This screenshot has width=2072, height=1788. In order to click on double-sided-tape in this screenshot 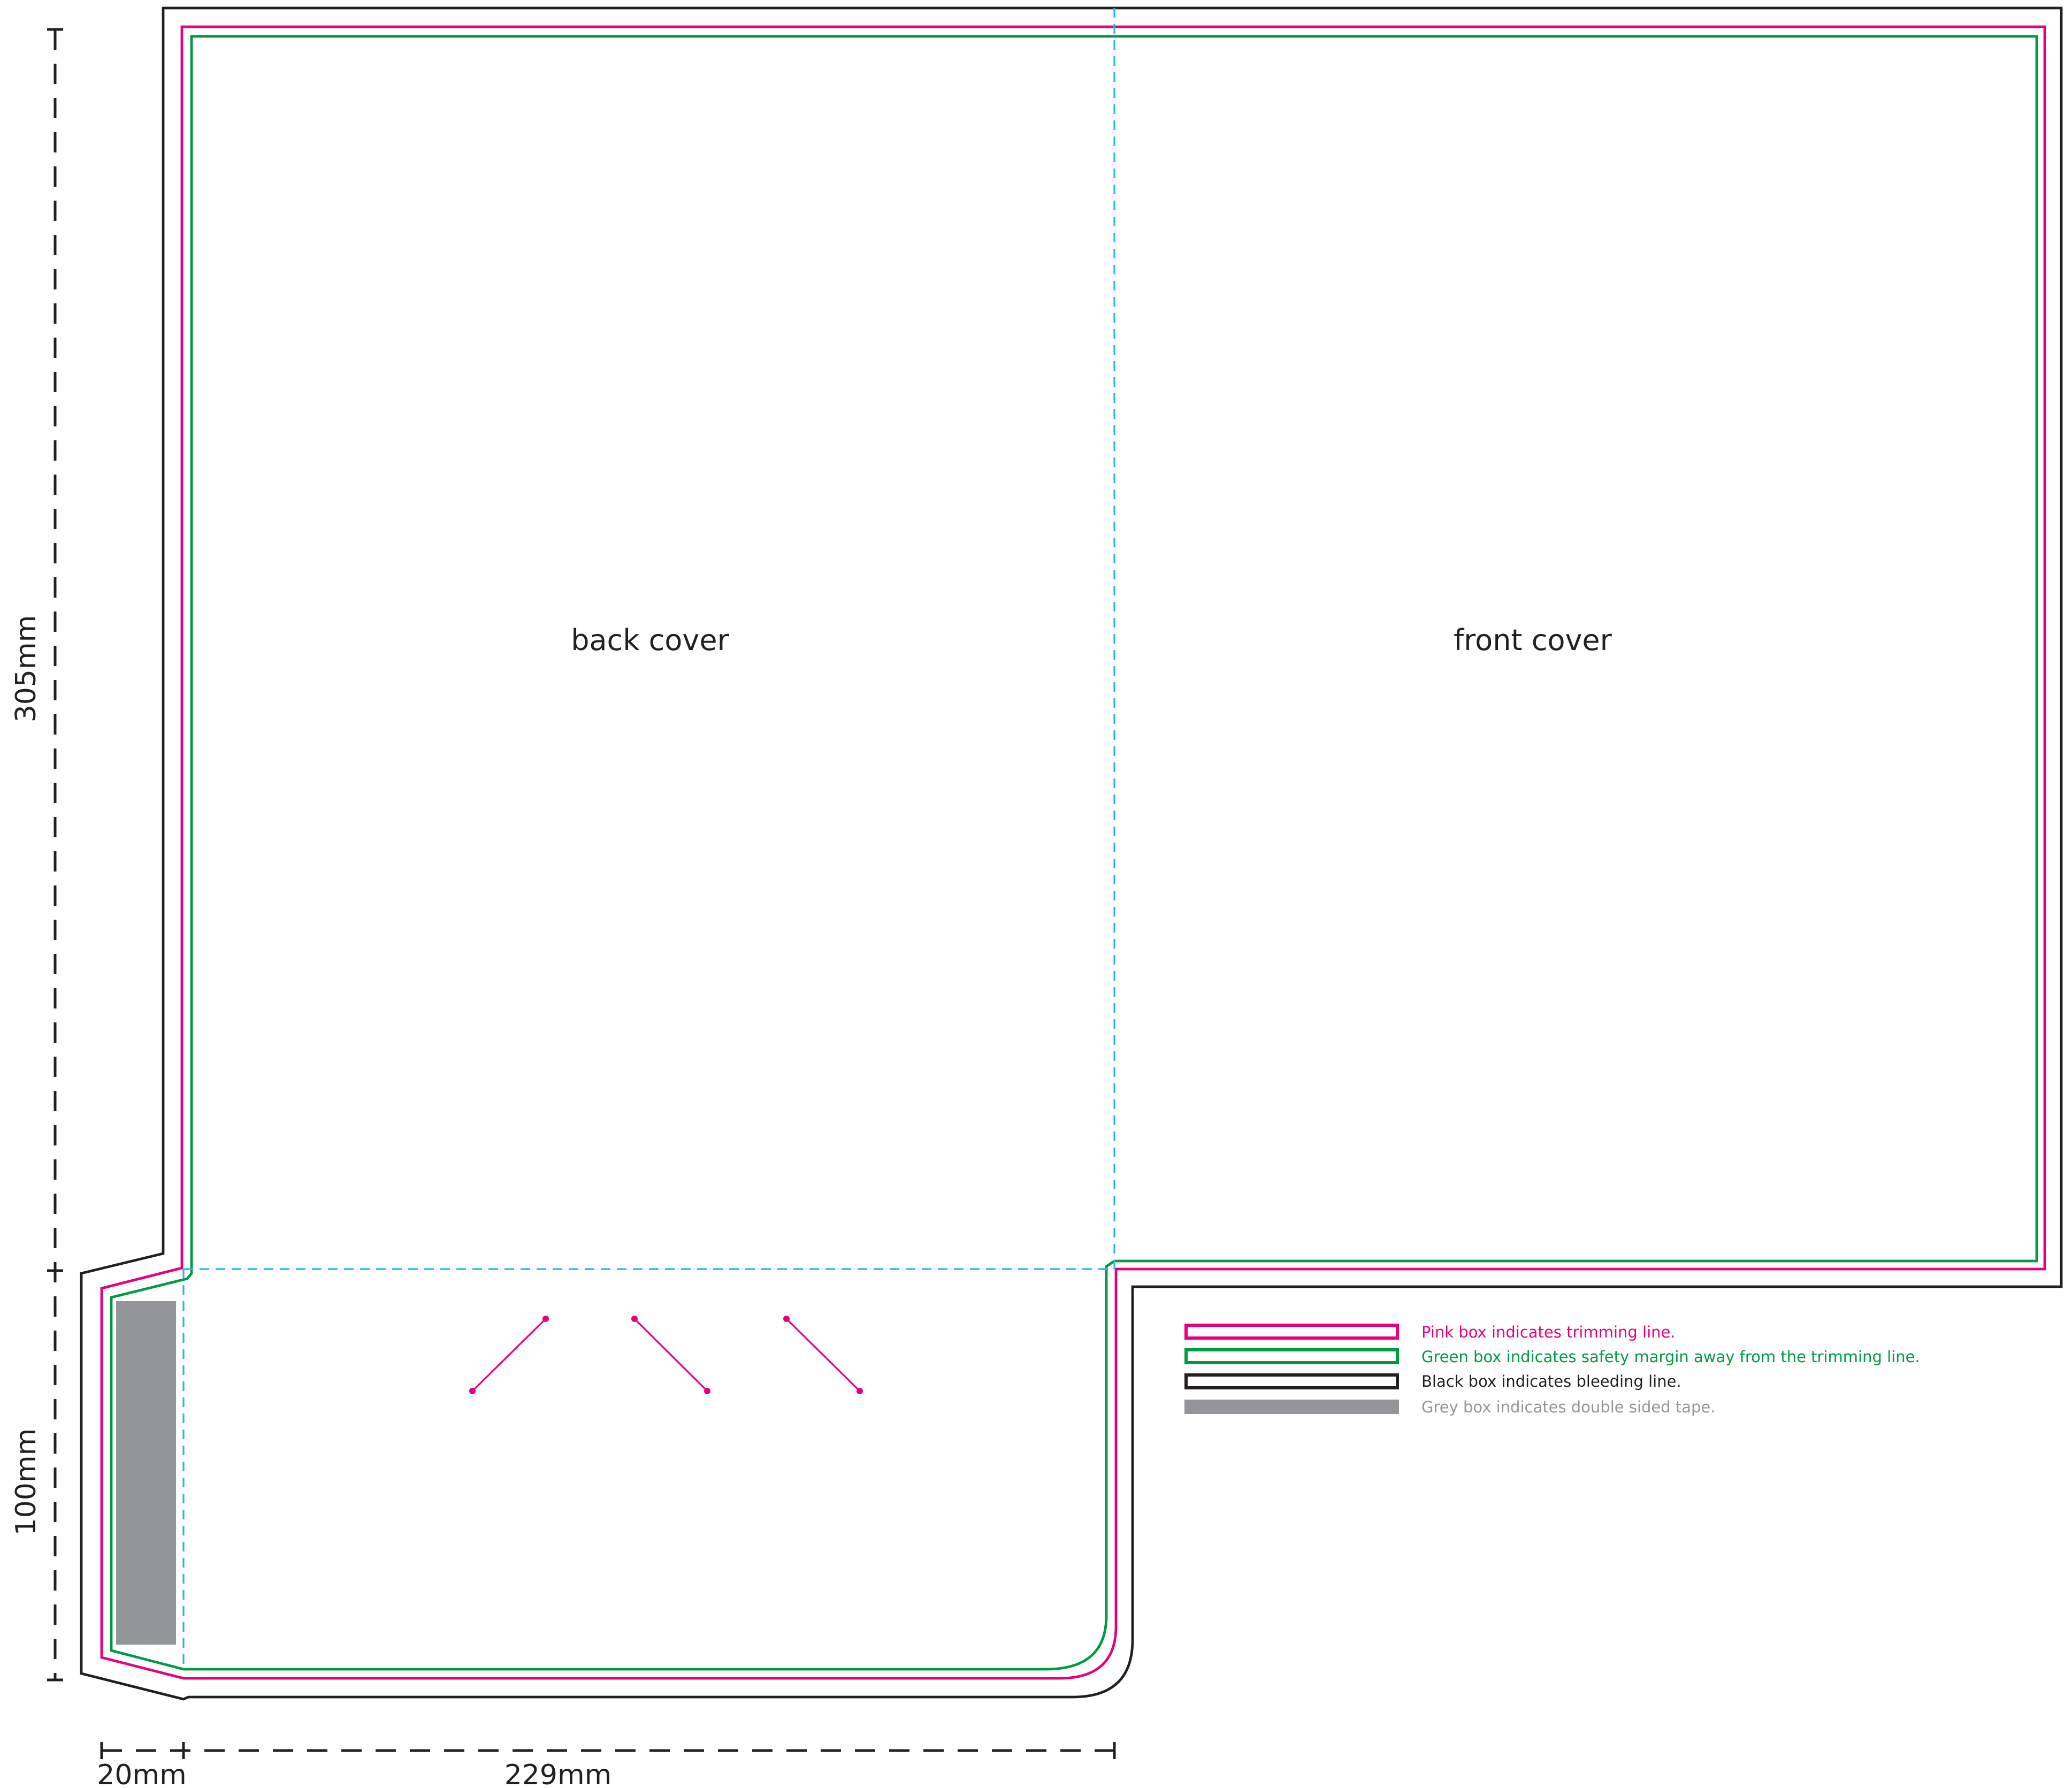, I will do `click(146, 1473)`.